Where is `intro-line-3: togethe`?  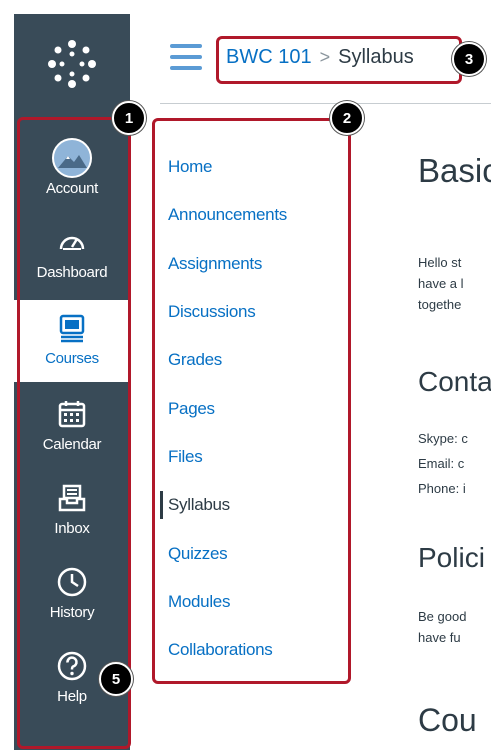 intro-line-3: togethe is located at coordinates (440, 304).